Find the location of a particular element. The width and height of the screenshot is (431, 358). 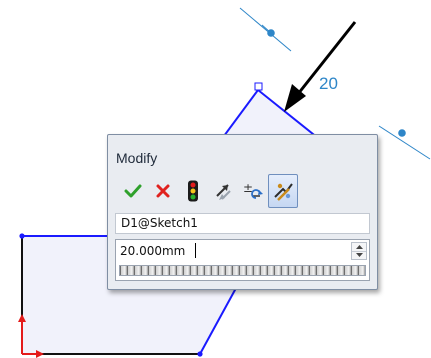

text-caret is located at coordinates (195, 250).